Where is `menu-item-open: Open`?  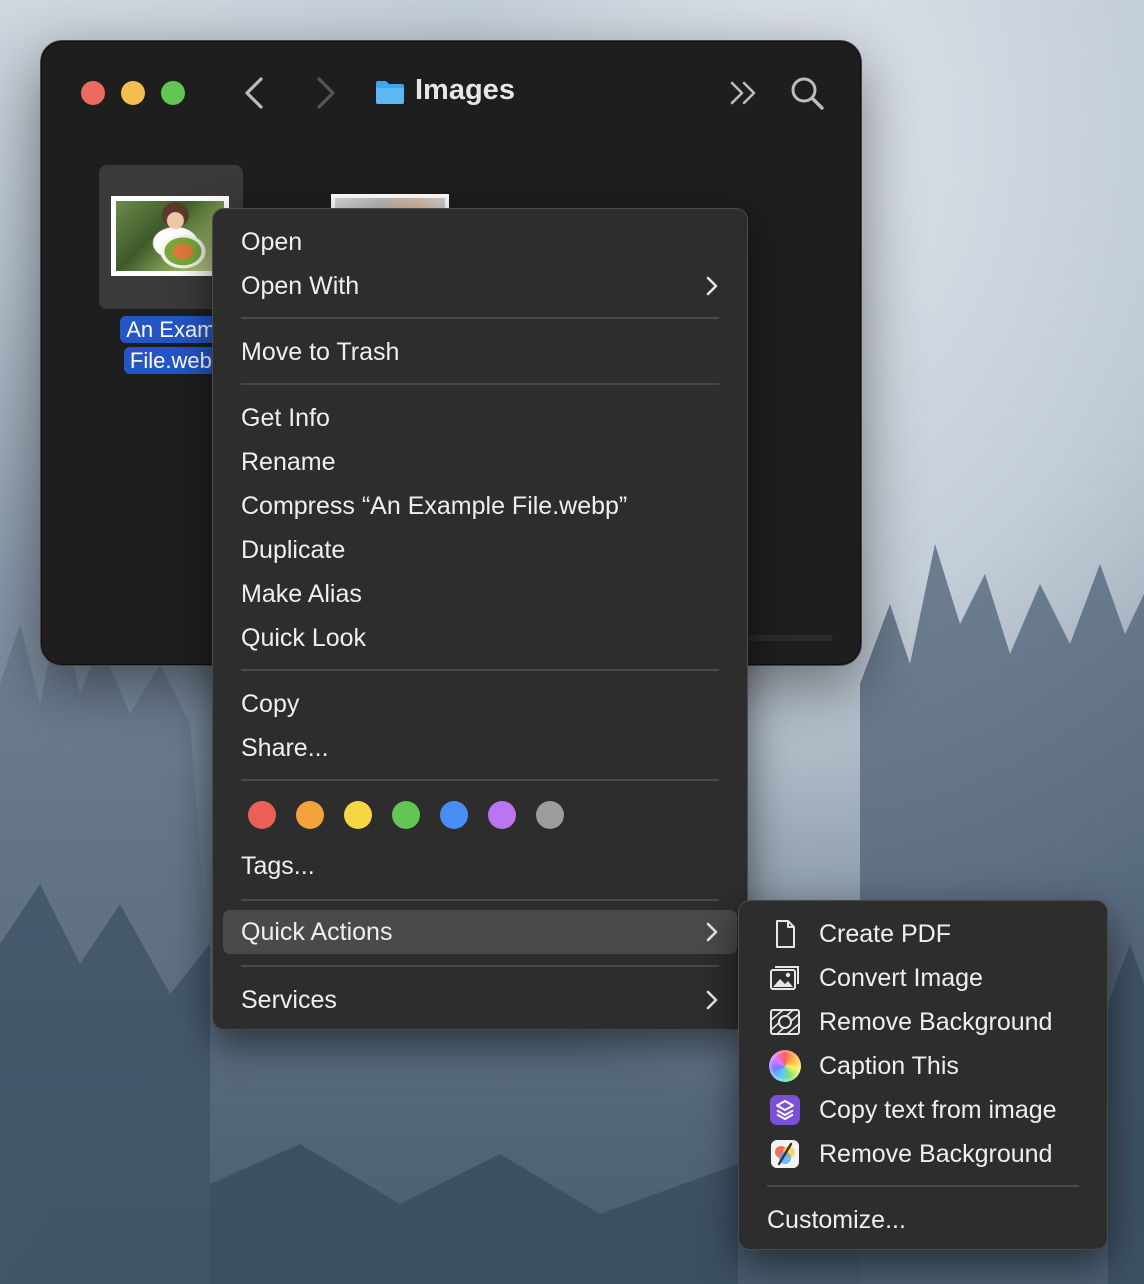 menu-item-open: Open is located at coordinates (480, 242).